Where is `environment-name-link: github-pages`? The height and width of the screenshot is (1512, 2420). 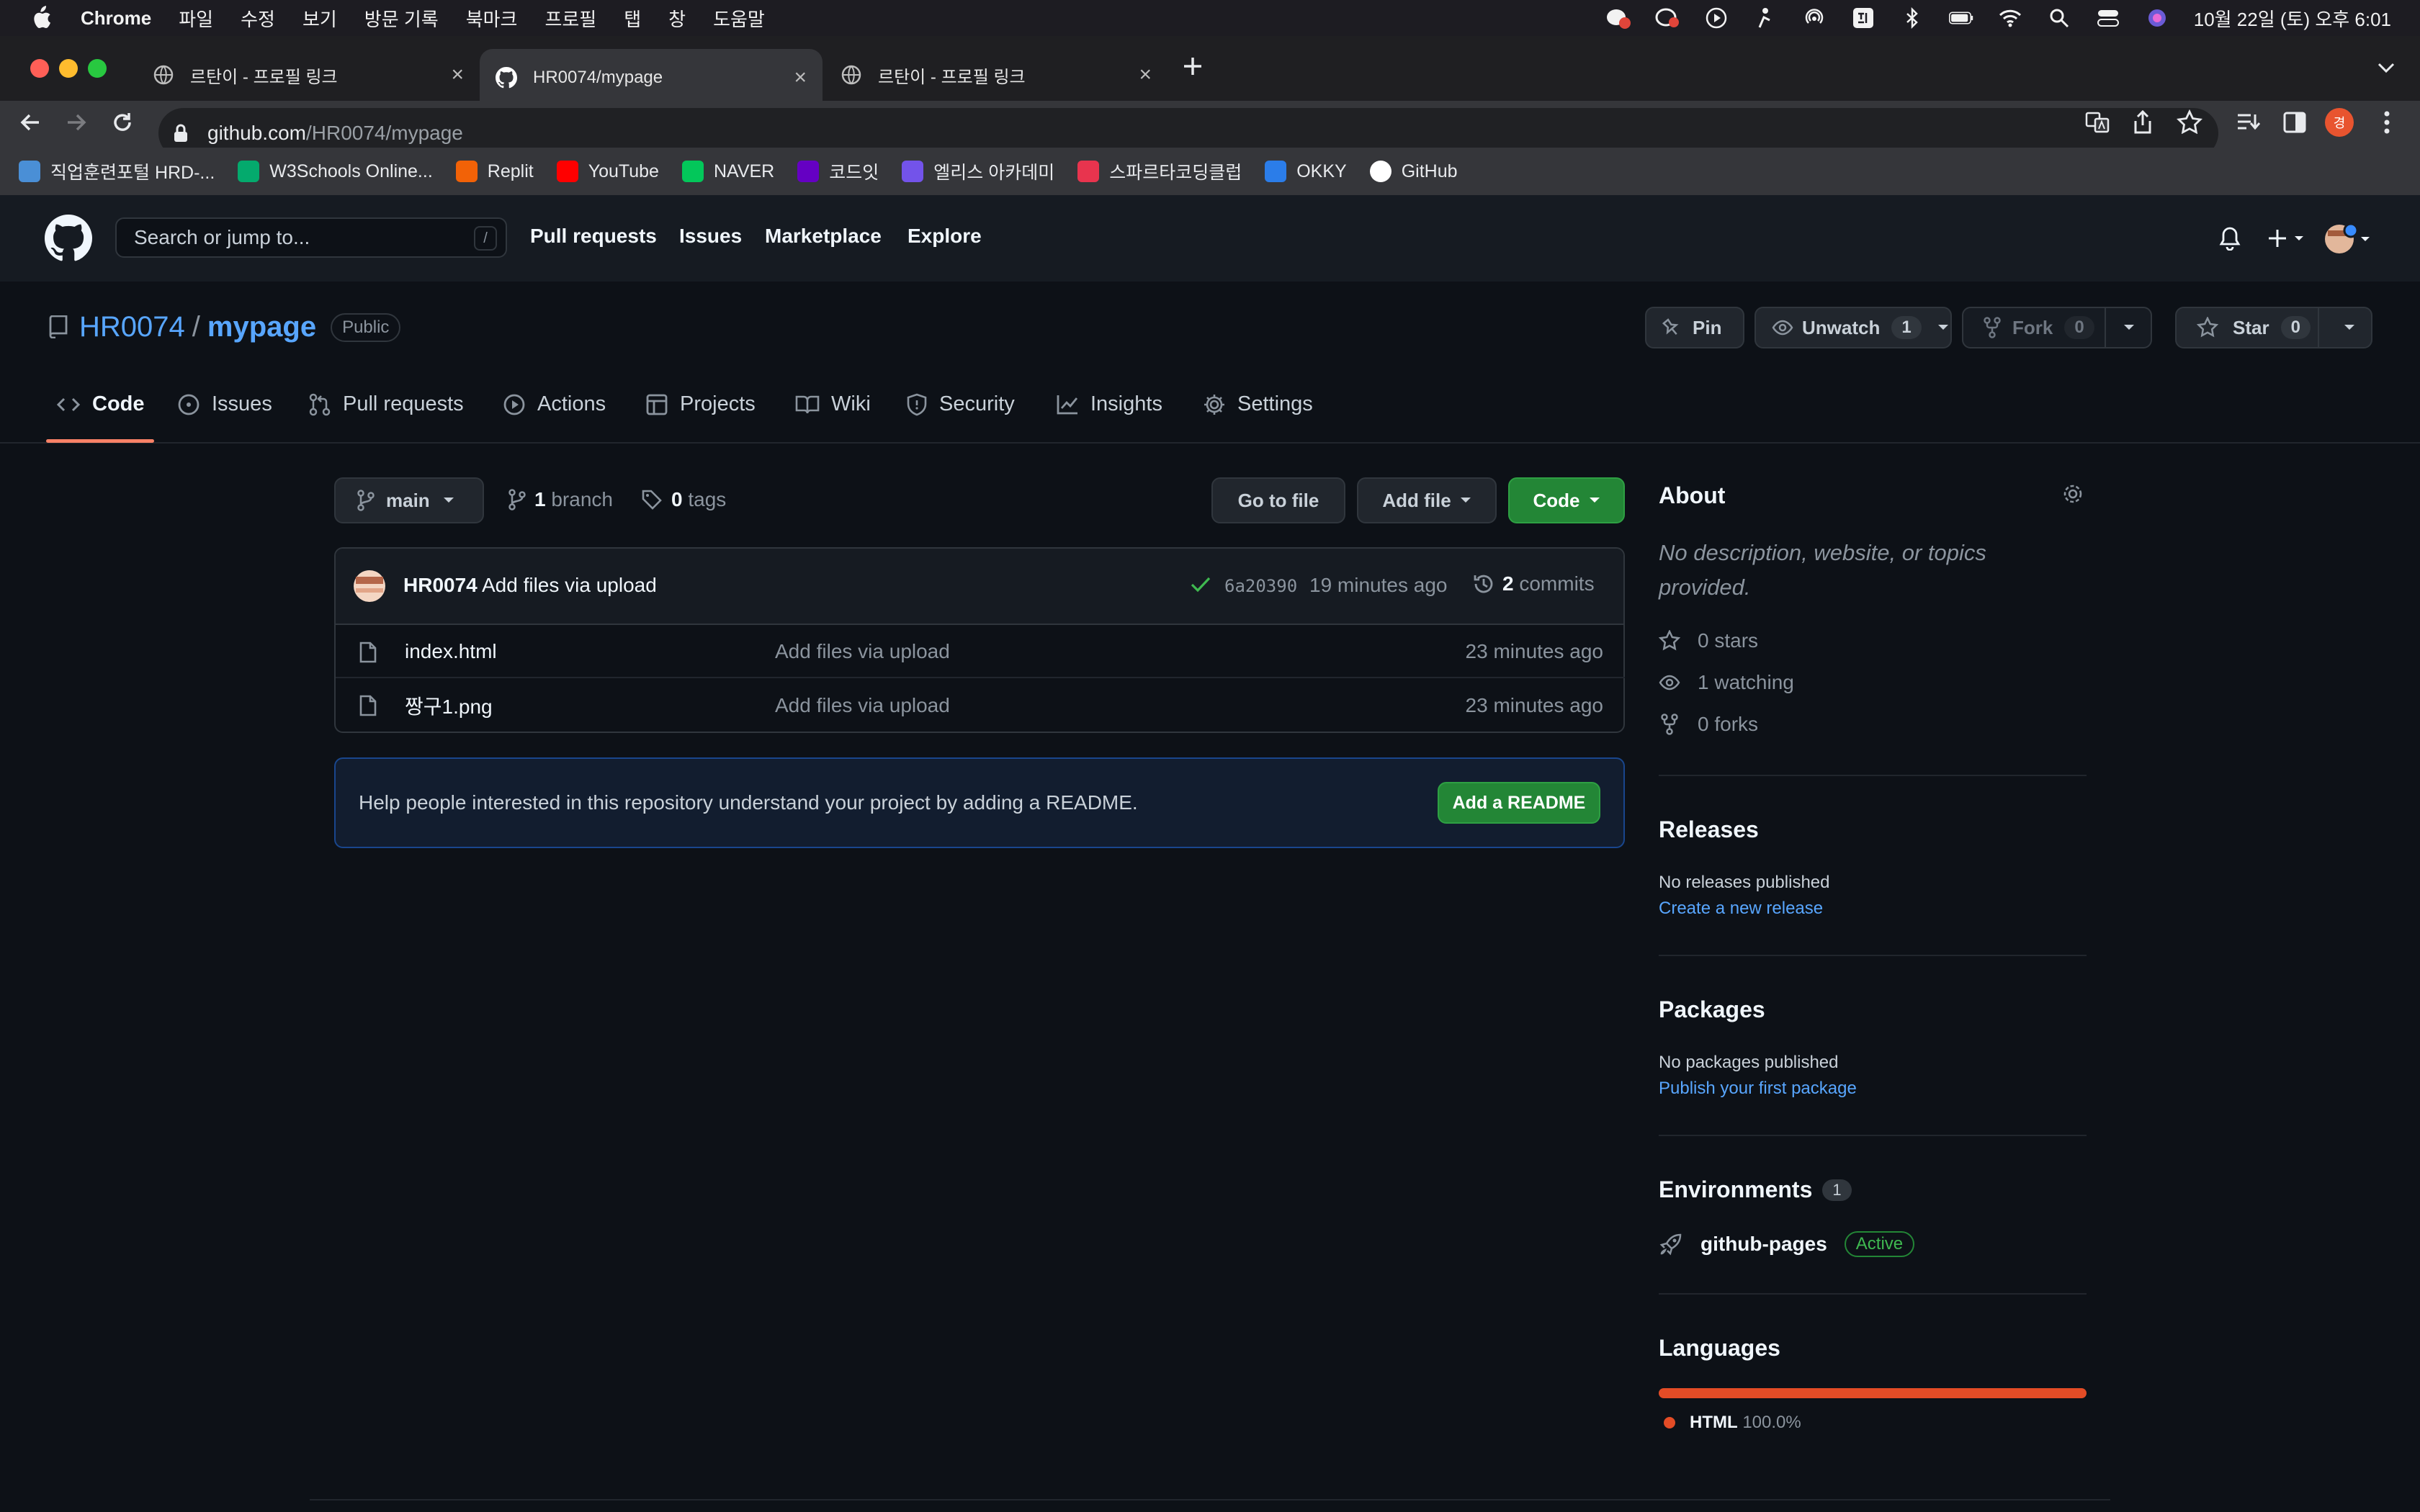 environment-name-link: github-pages is located at coordinates (1763, 1244).